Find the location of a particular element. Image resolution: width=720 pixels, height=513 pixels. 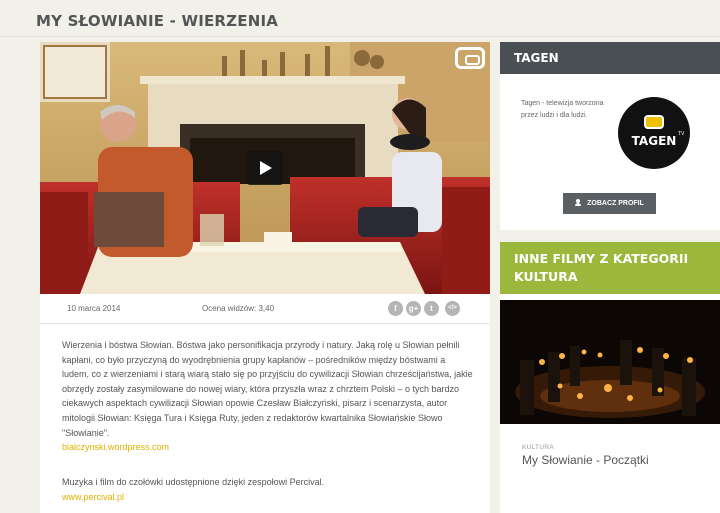

facebook-icon: f is located at coordinates (395, 308).